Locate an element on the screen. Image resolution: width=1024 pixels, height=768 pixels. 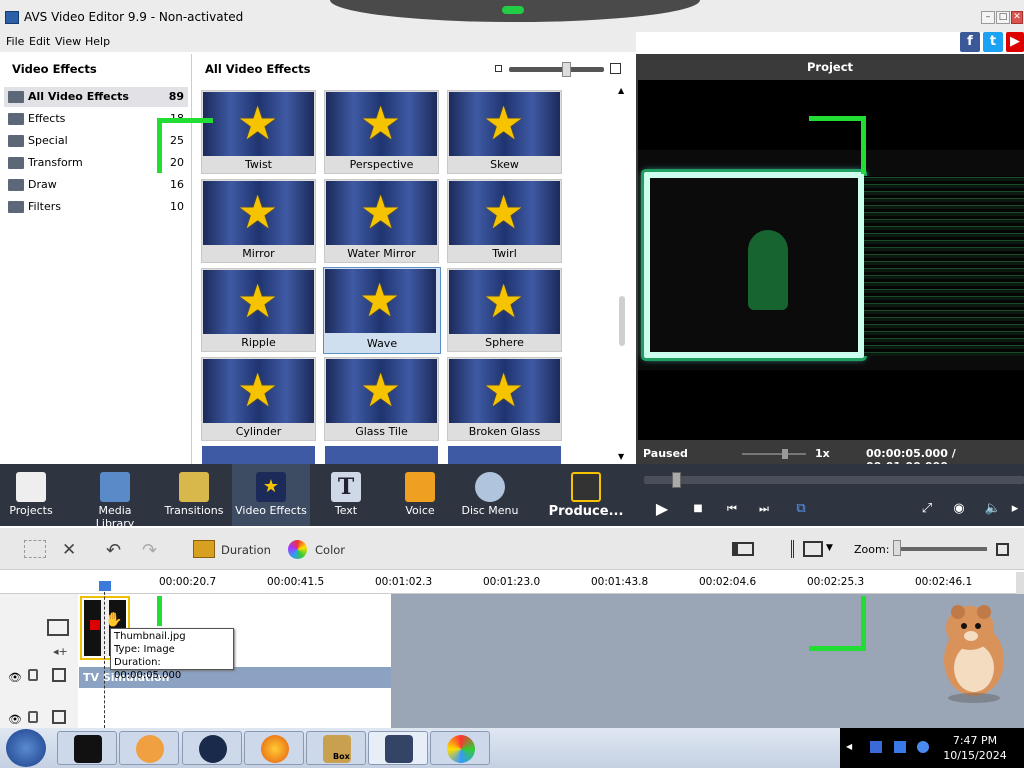
speed-slider is located at coordinates (774, 454).